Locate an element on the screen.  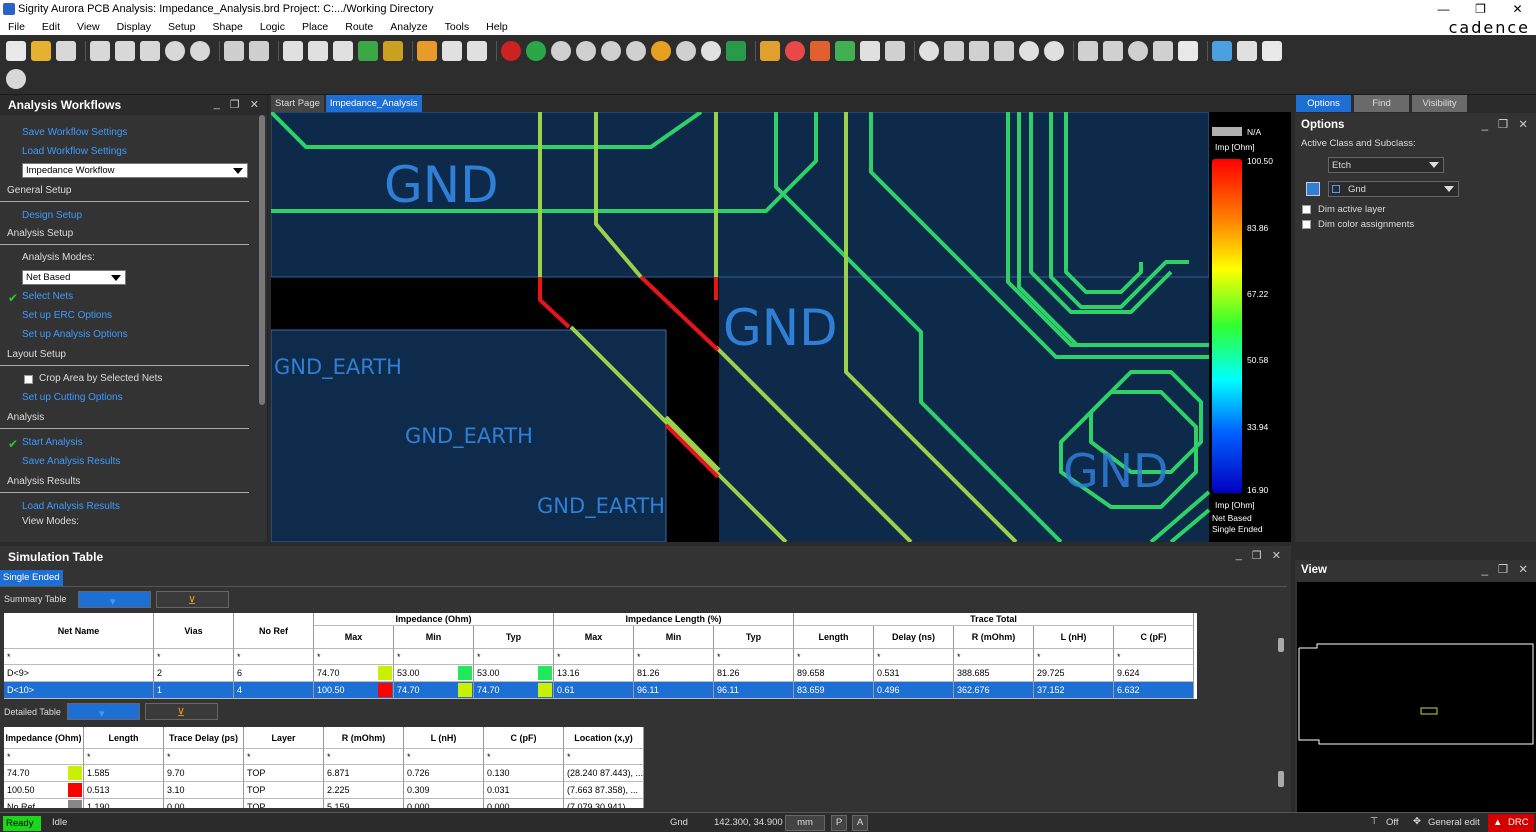
zoom-fit-icon is located at coordinates (561, 51).